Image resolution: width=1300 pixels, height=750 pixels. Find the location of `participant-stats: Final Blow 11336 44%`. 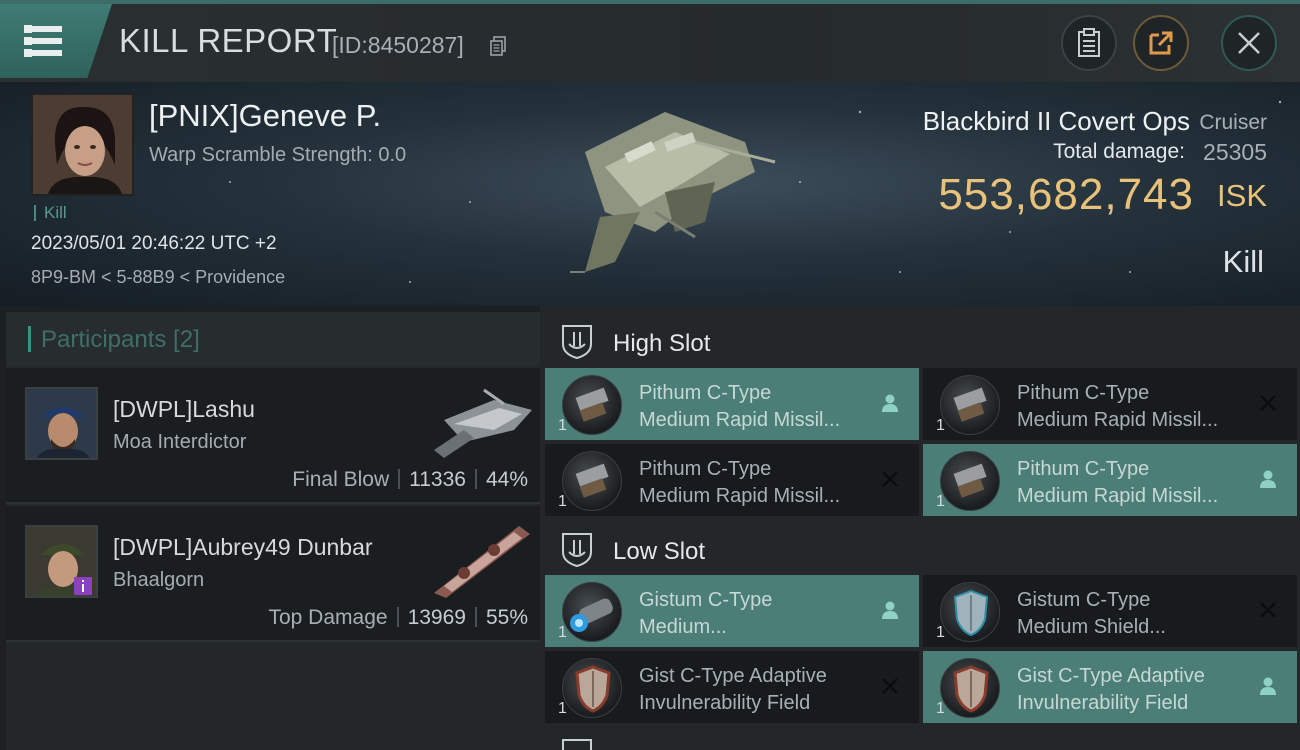

participant-stats: Final Blow 11336 44% is located at coordinates (410, 480).